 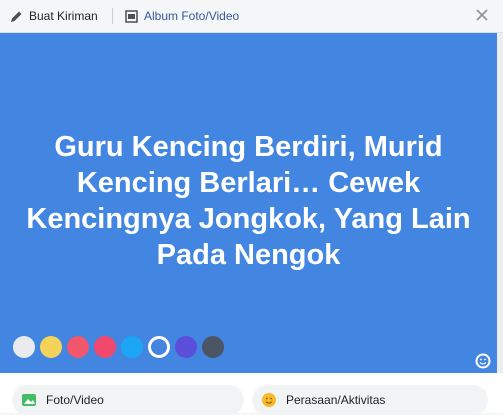 What do you see at coordinates (483, 361) in the screenshot?
I see `emoji-icon` at bounding box center [483, 361].